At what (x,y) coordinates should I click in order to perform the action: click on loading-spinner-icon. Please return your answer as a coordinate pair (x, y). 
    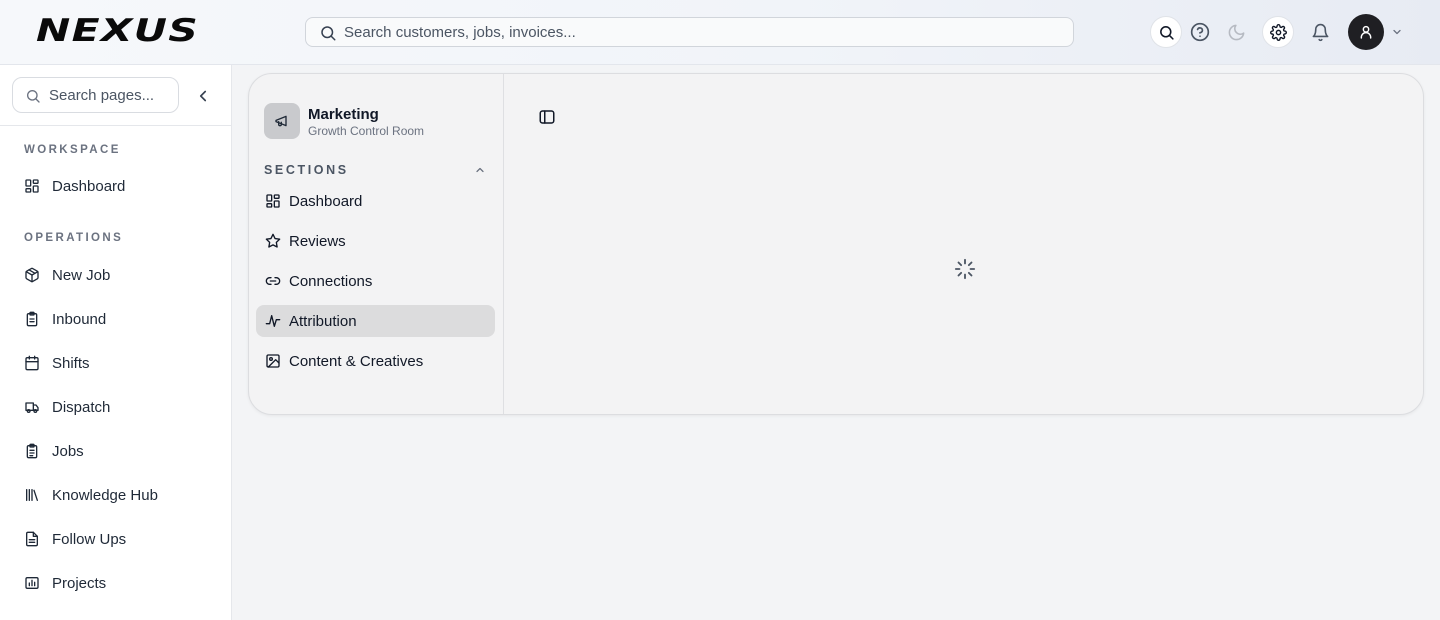
    Looking at the image, I should click on (965, 269).